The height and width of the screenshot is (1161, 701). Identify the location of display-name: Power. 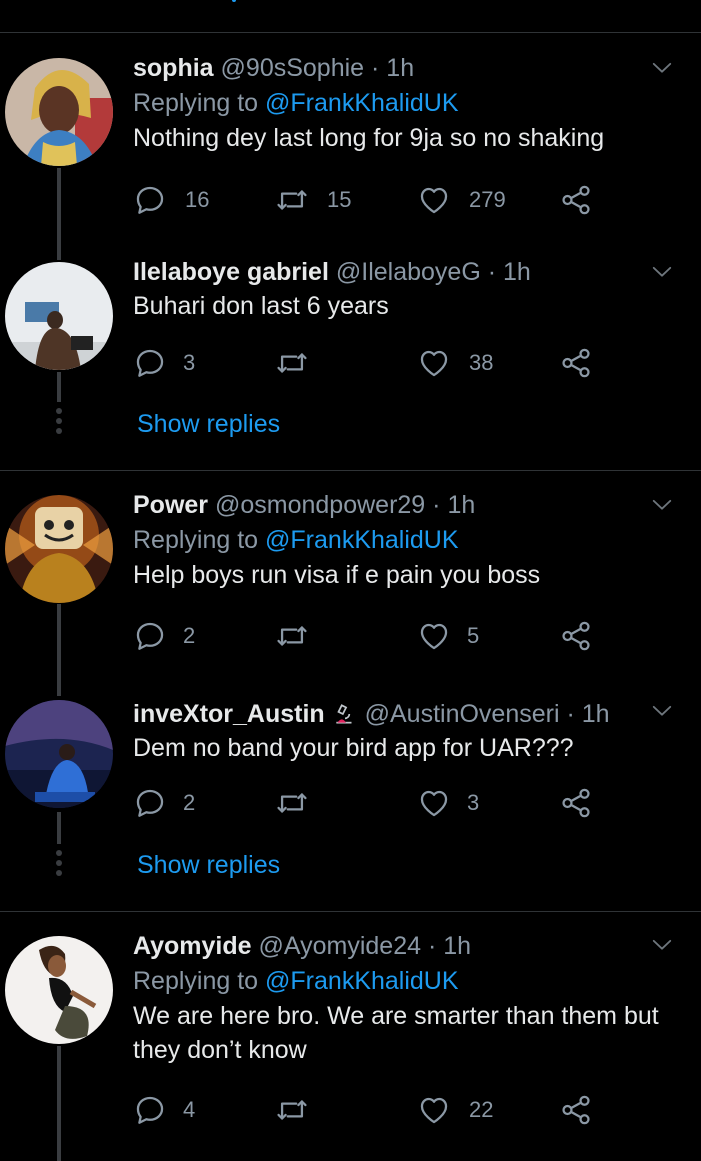
(170, 505).